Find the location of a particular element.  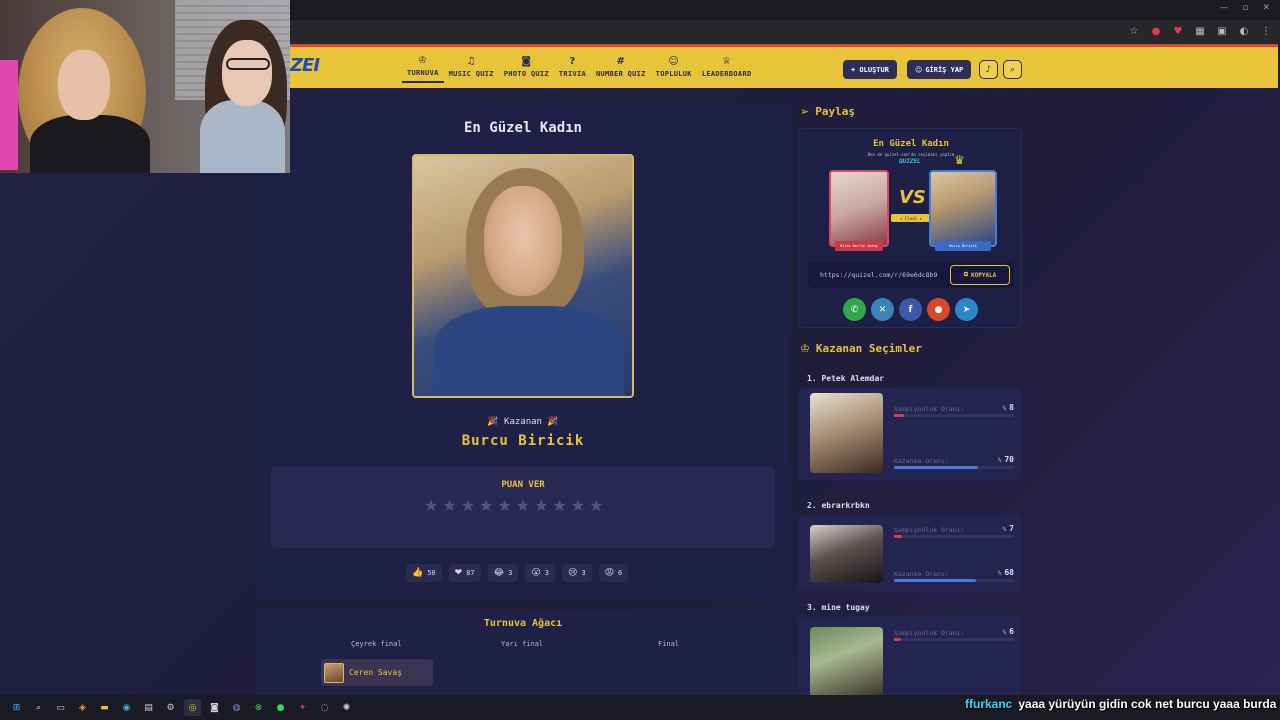

reaction-emoji-icon: 😂 is located at coordinates (499, 573).